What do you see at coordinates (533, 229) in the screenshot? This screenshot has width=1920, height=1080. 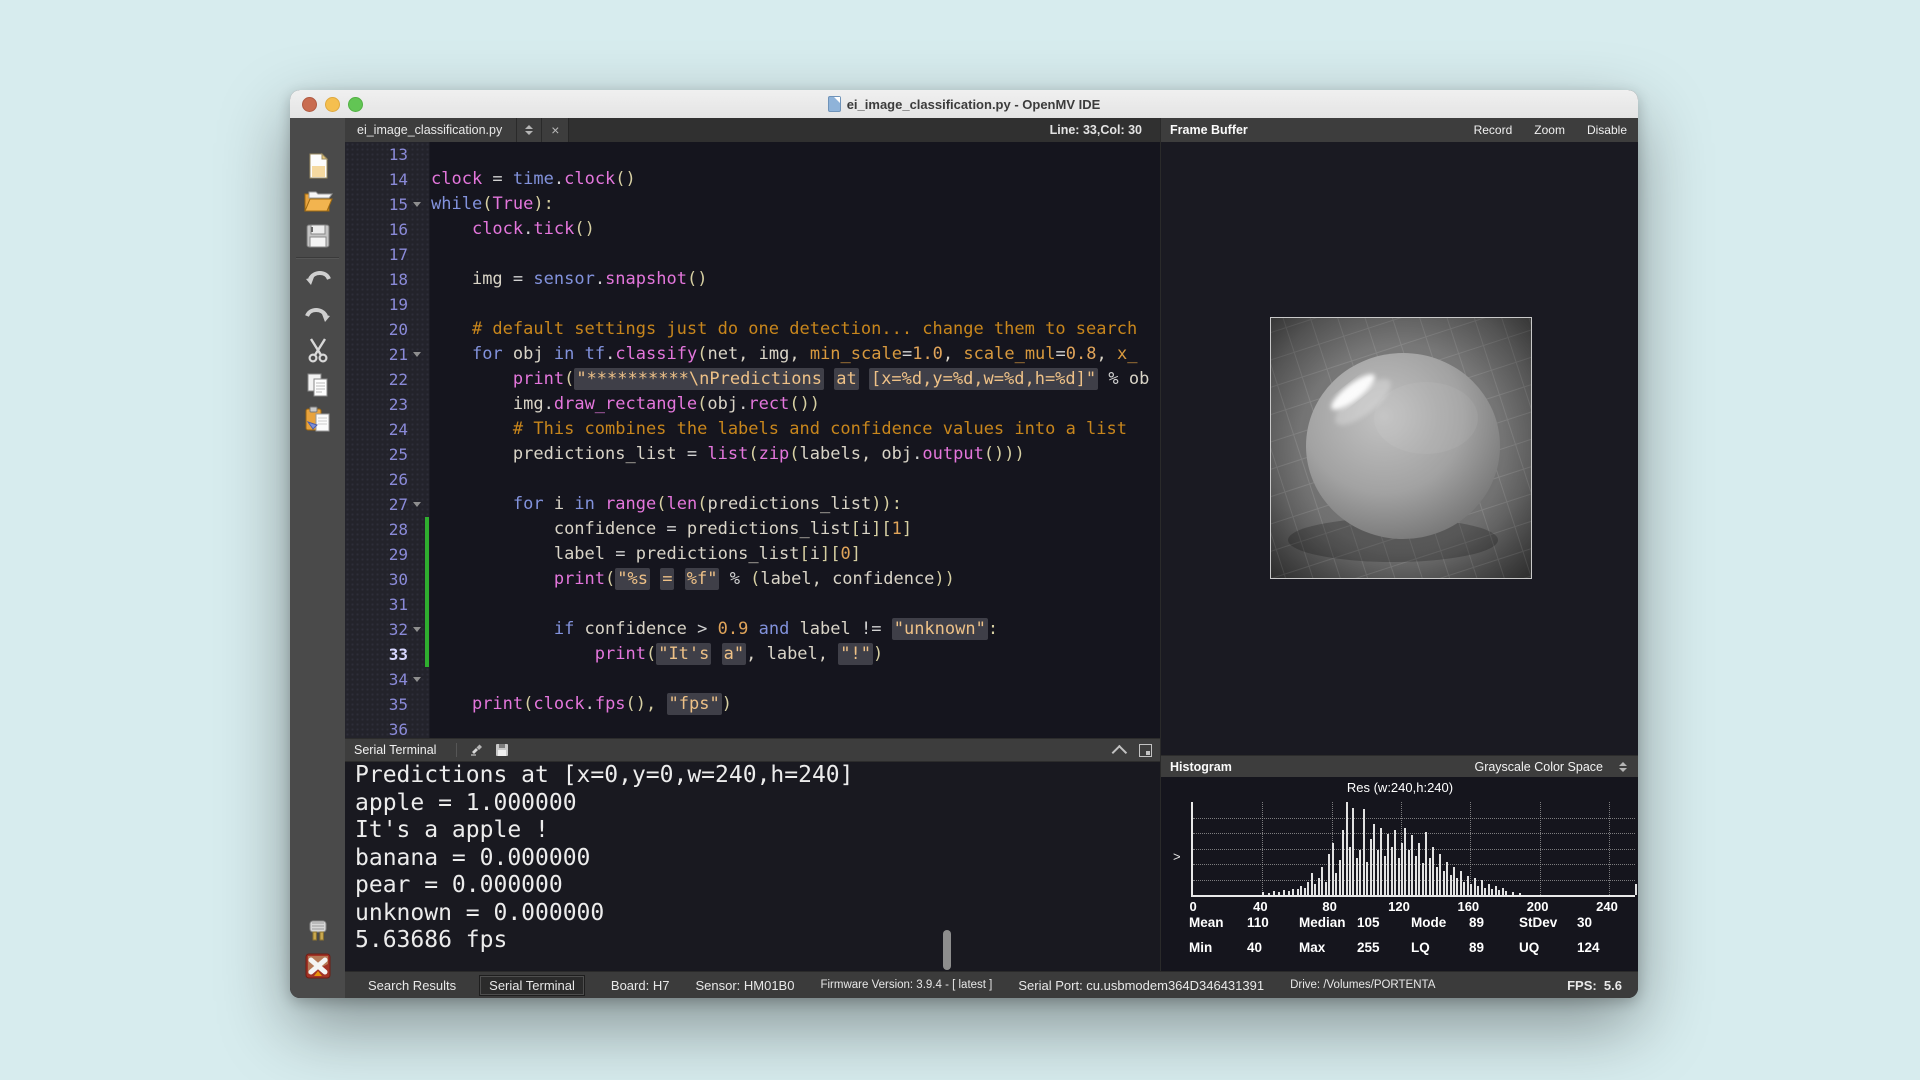 I see `code-text: clock.tick()` at bounding box center [533, 229].